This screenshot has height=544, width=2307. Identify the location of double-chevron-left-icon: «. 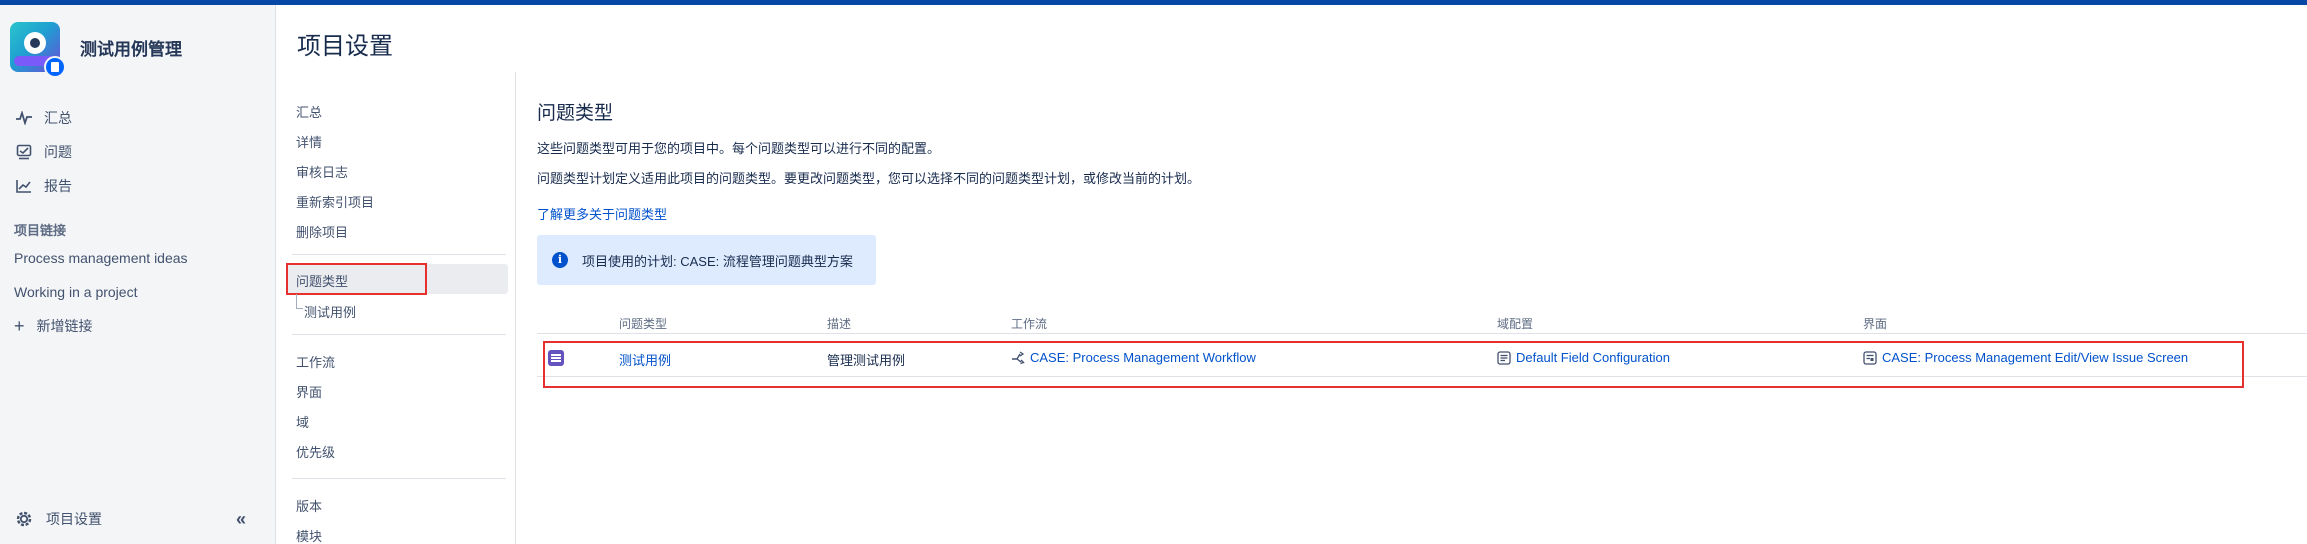
(241, 520).